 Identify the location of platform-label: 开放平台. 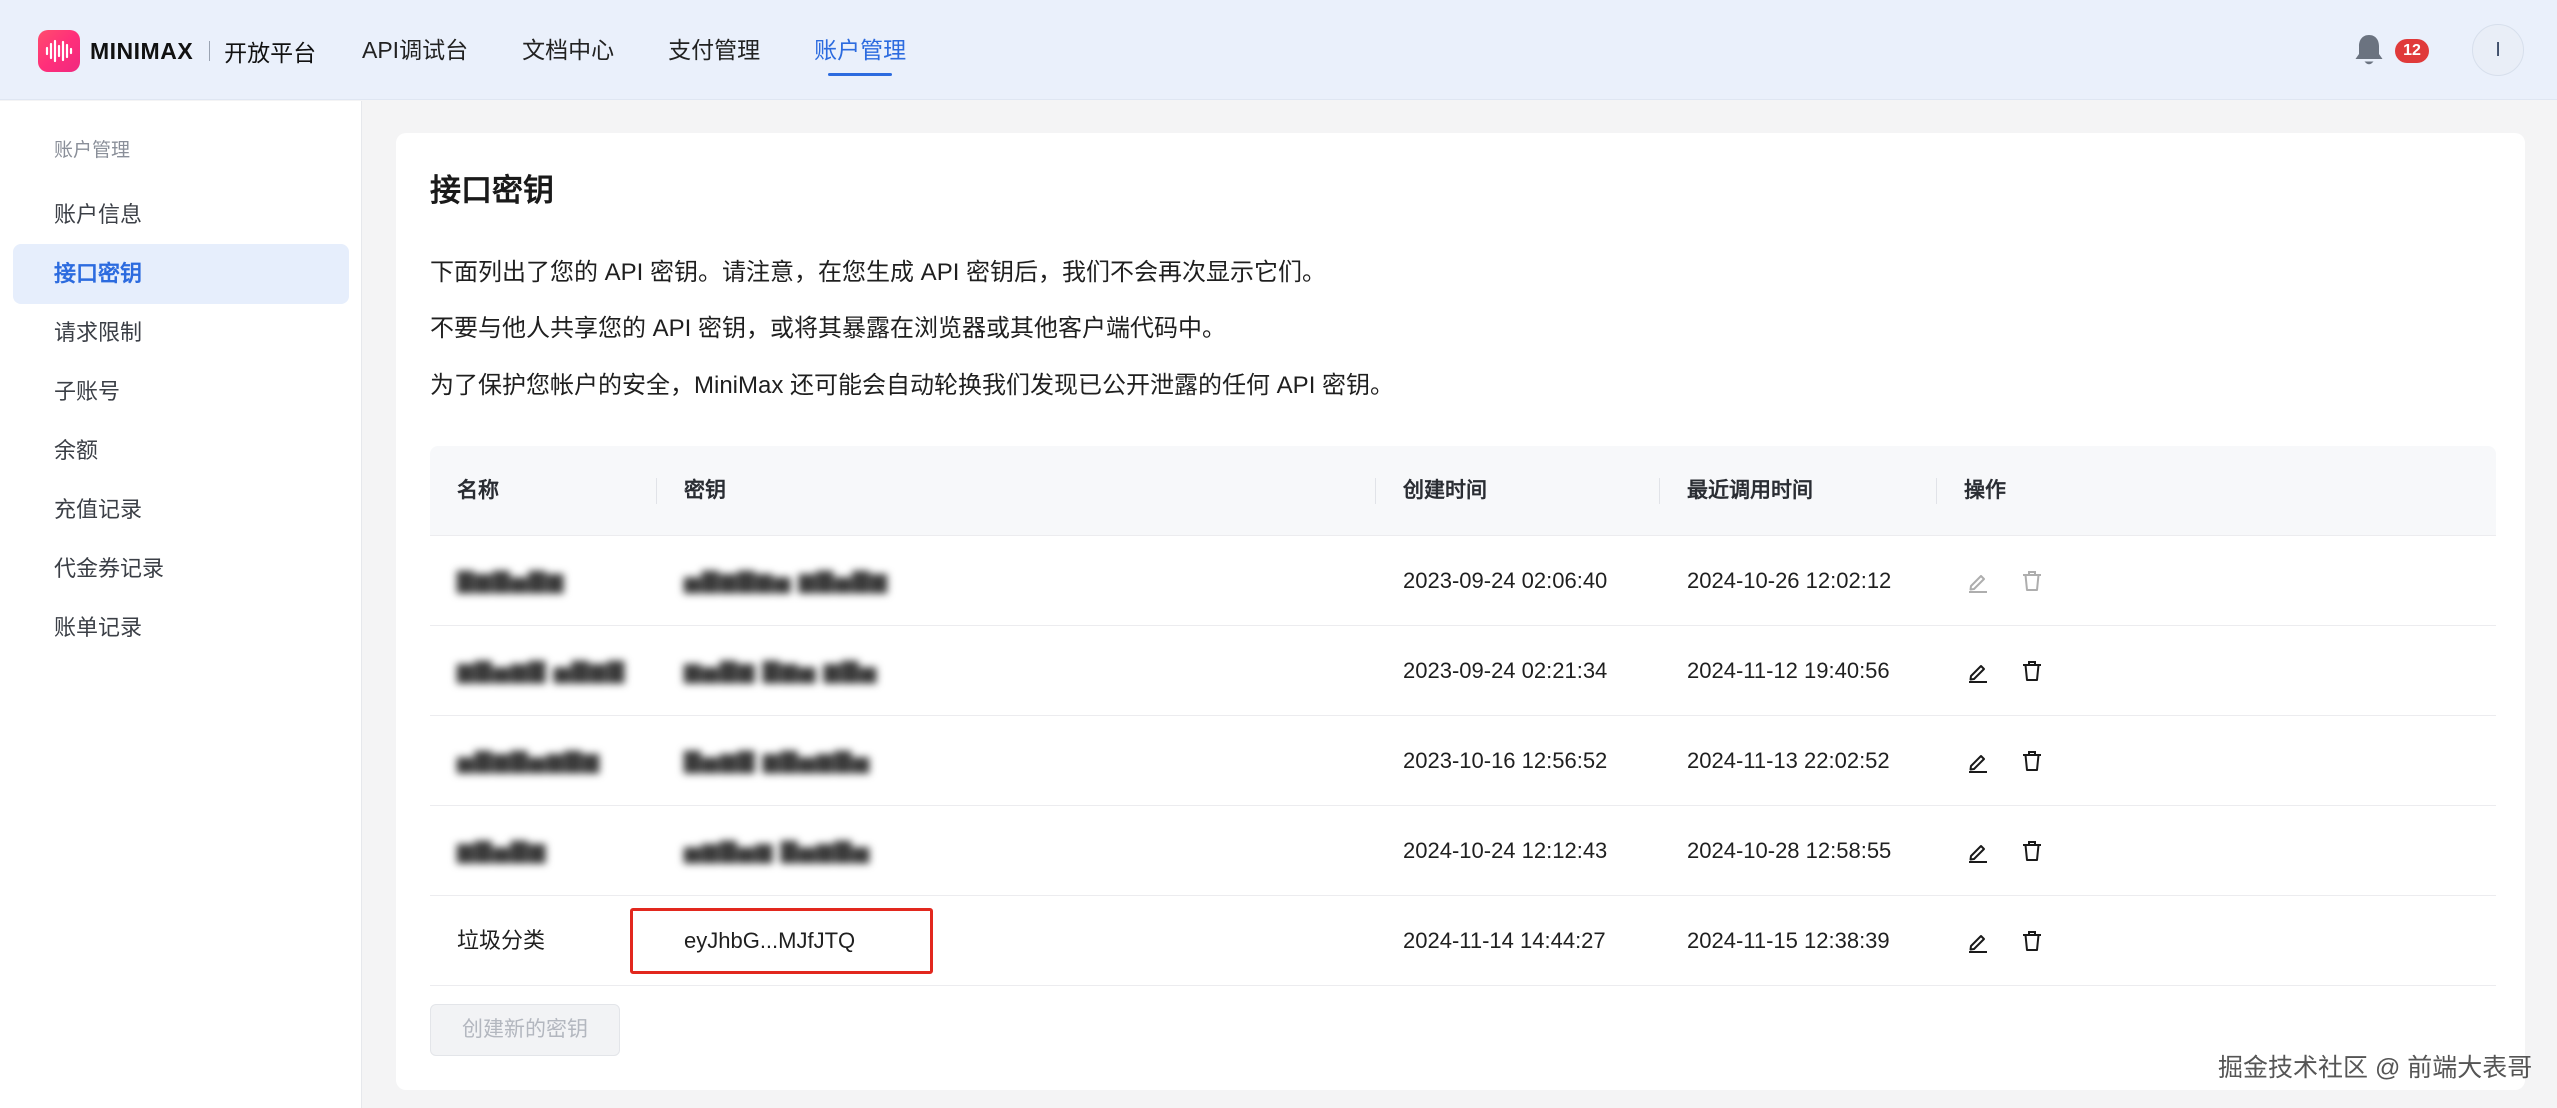
(270, 53).